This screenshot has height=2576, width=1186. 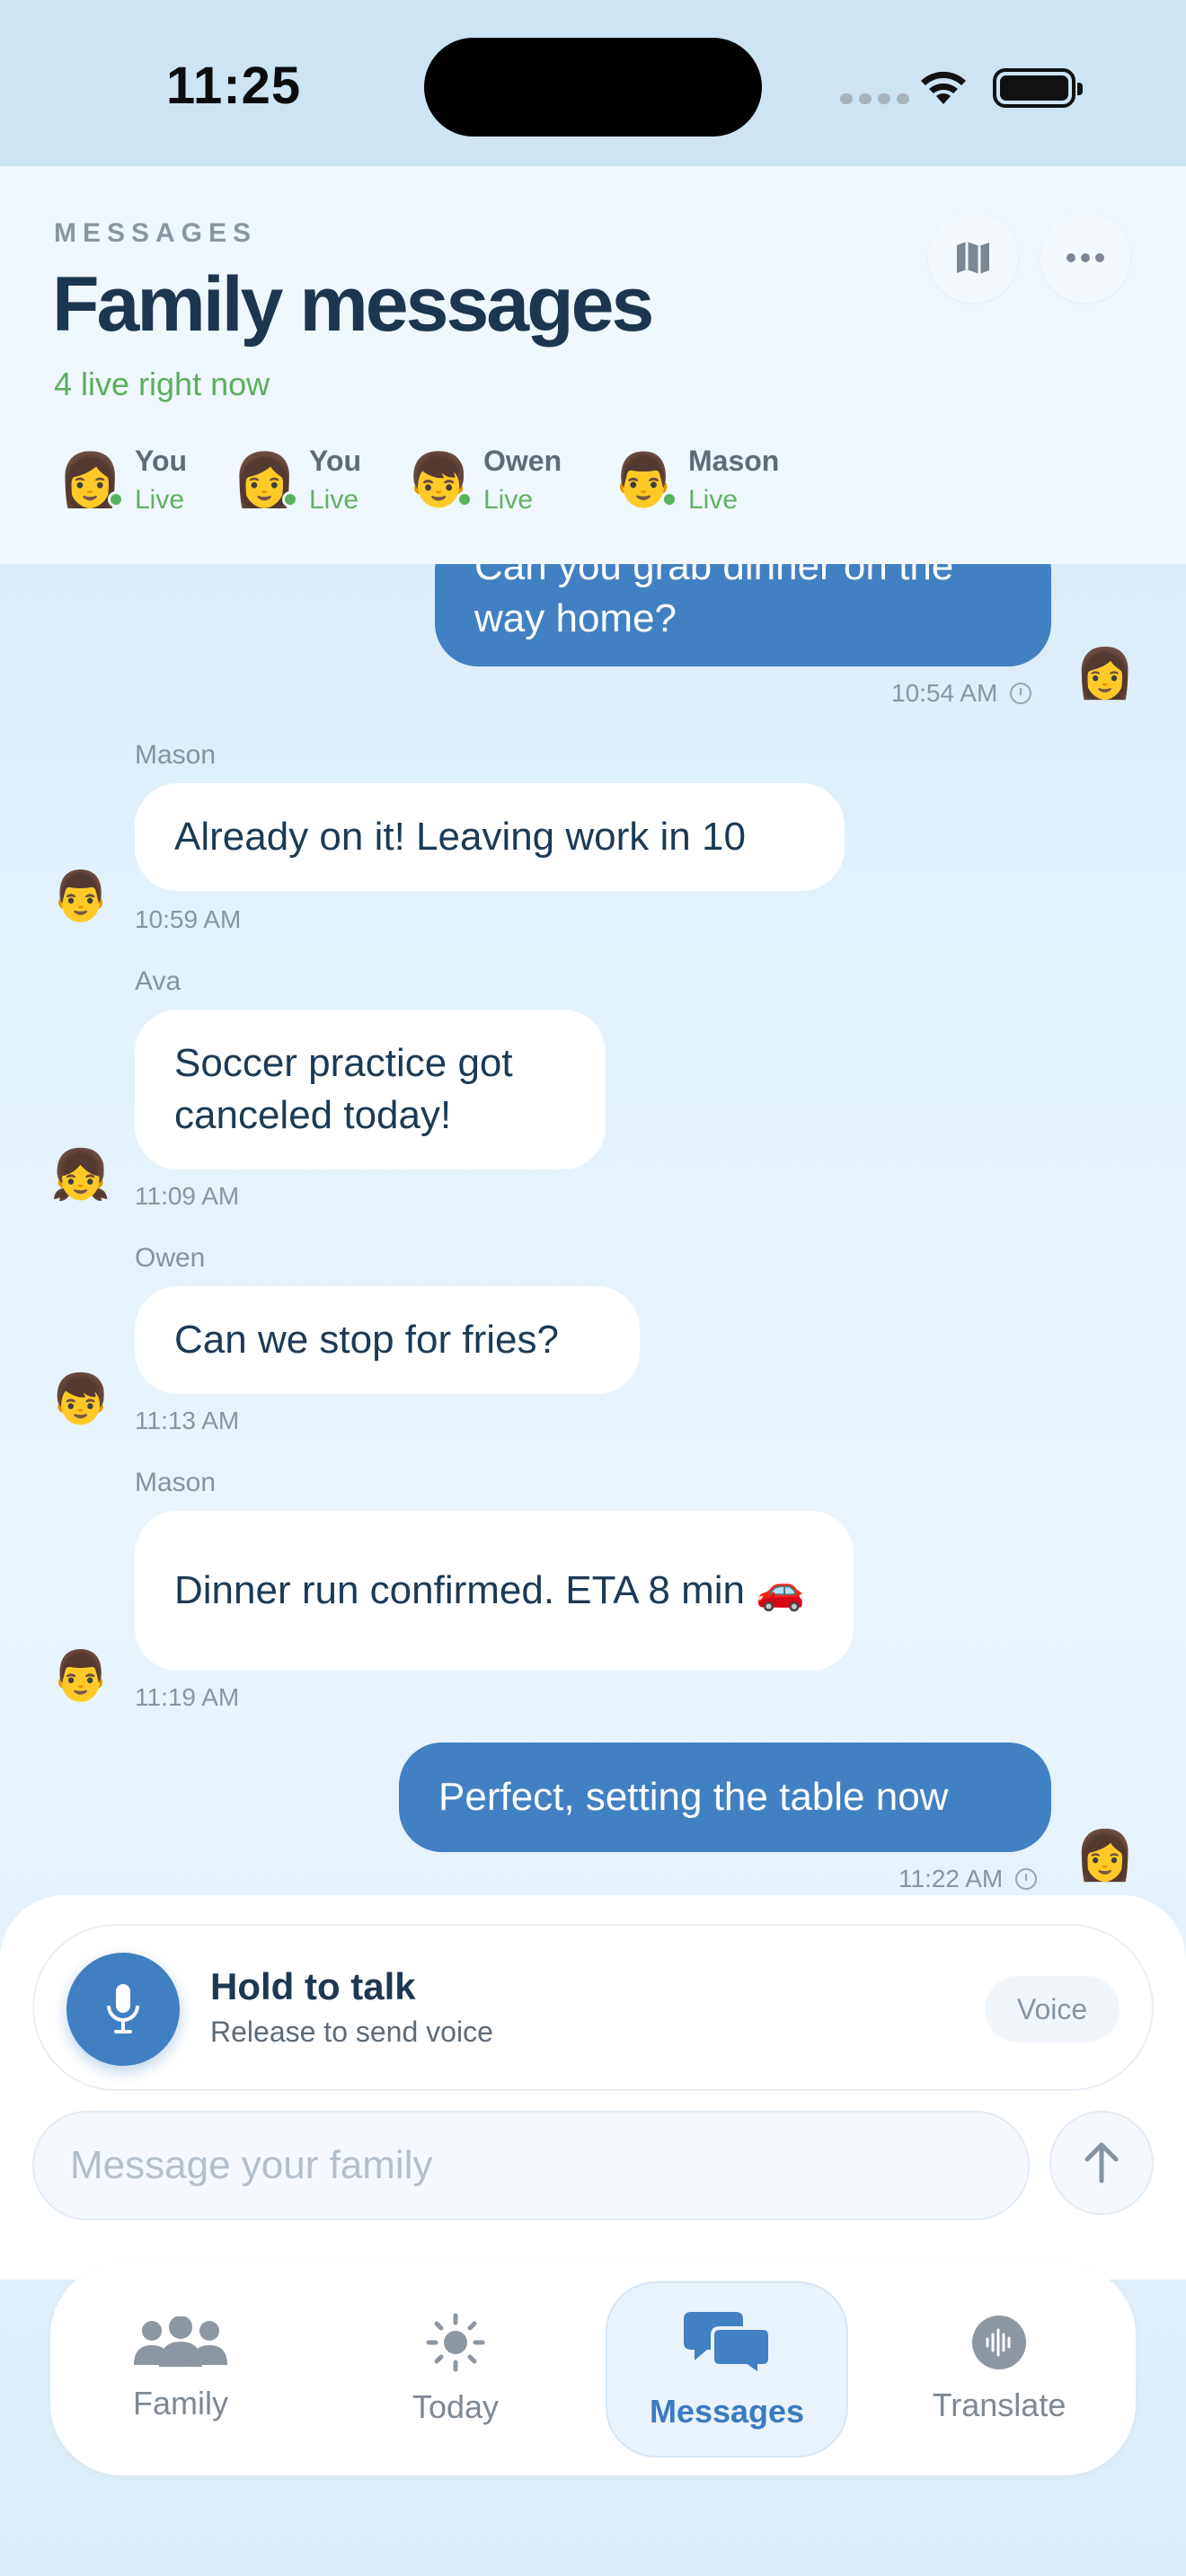 What do you see at coordinates (727, 2411) in the screenshot?
I see `tab-label: Messages` at bounding box center [727, 2411].